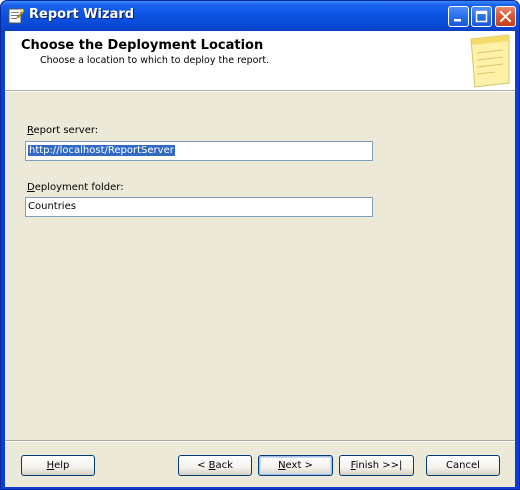 This screenshot has width=520, height=490. I want to click on back-button: < Back, so click(215, 465).